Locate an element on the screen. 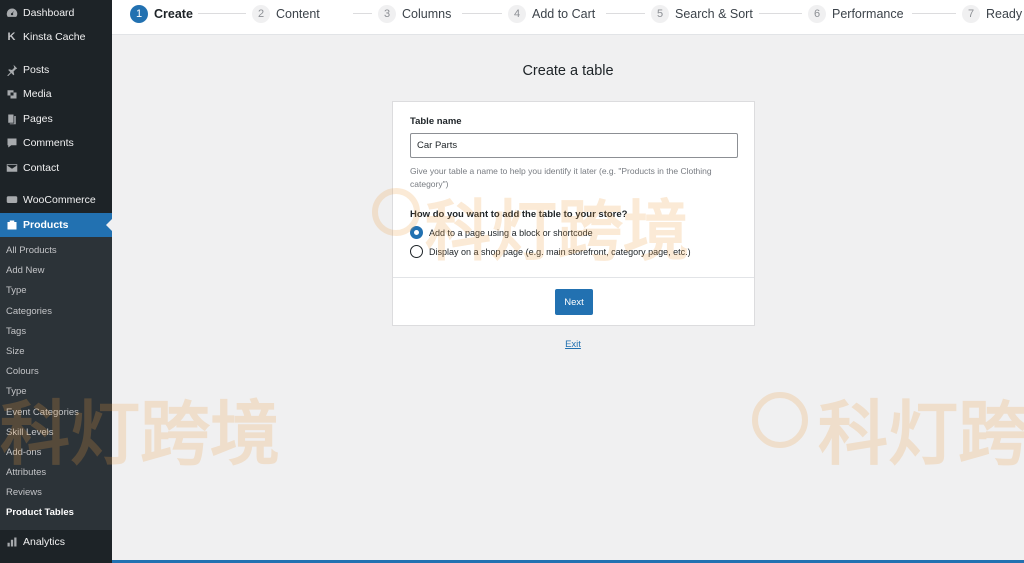  step-number: 4 is located at coordinates (517, 13).